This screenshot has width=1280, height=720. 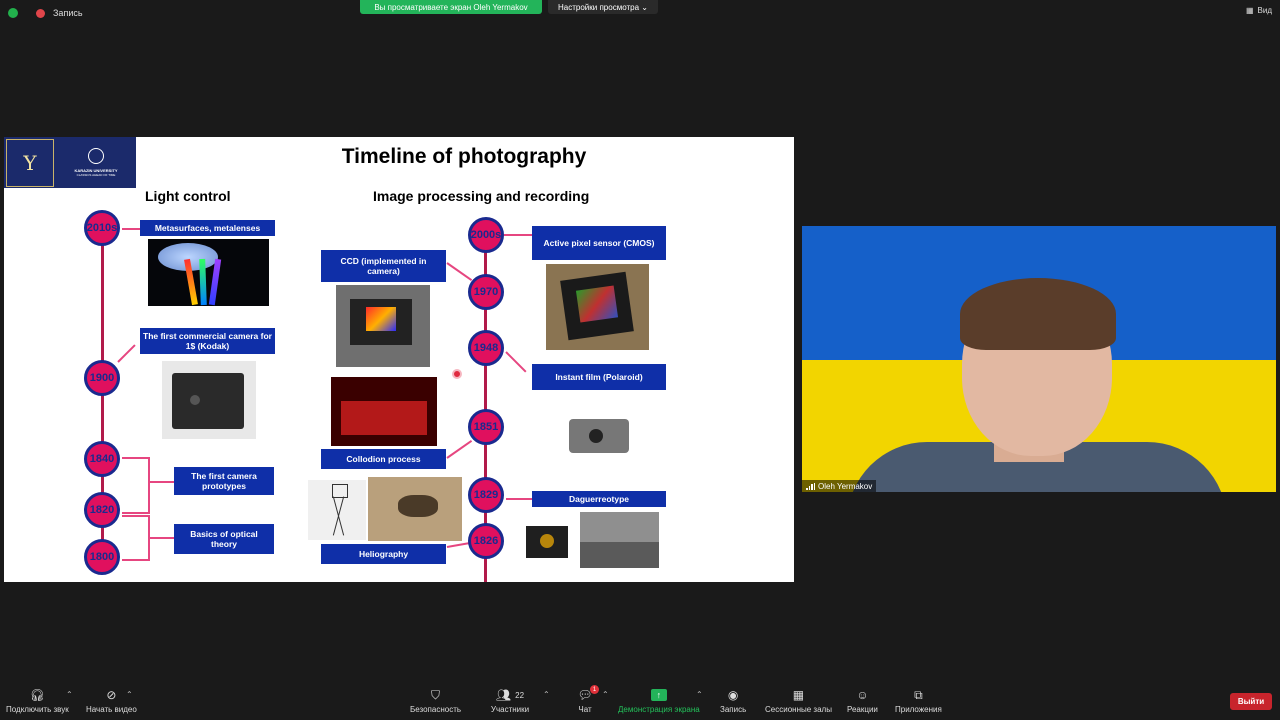 I want to click on section-image-processing: Image processing and recording, so click(x=481, y=196).